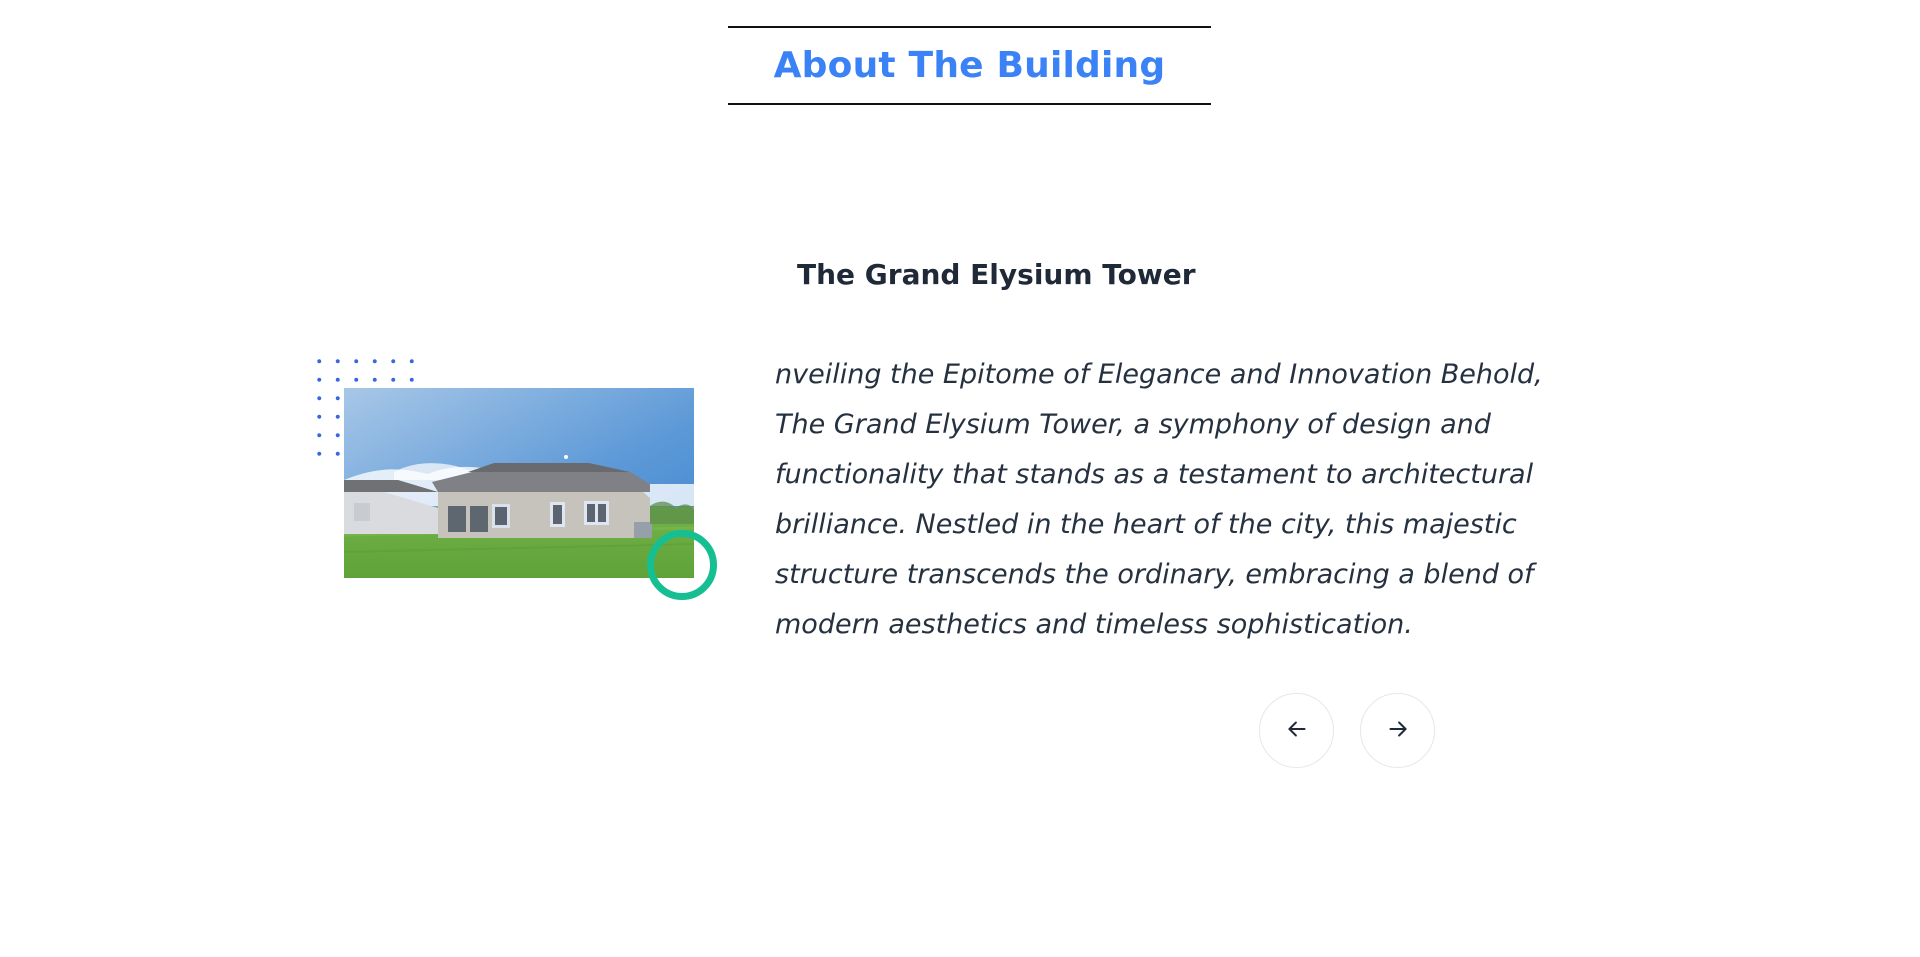 The image size is (1920, 957). I want to click on previous-slide-button, so click(1296, 730).